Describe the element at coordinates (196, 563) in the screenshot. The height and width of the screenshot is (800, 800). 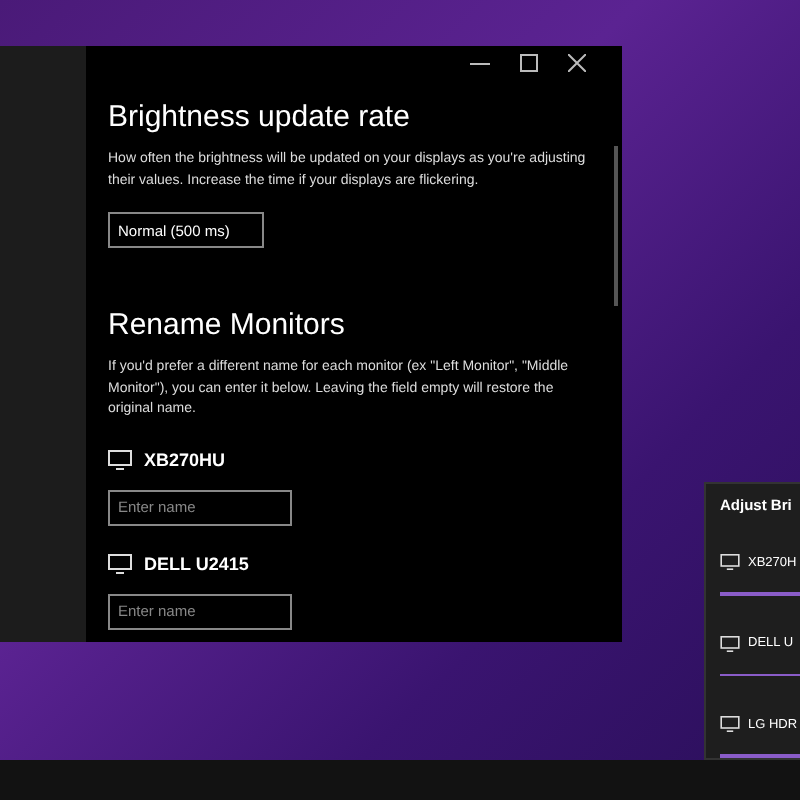
I see `monitor-name: DELL U2415` at that location.